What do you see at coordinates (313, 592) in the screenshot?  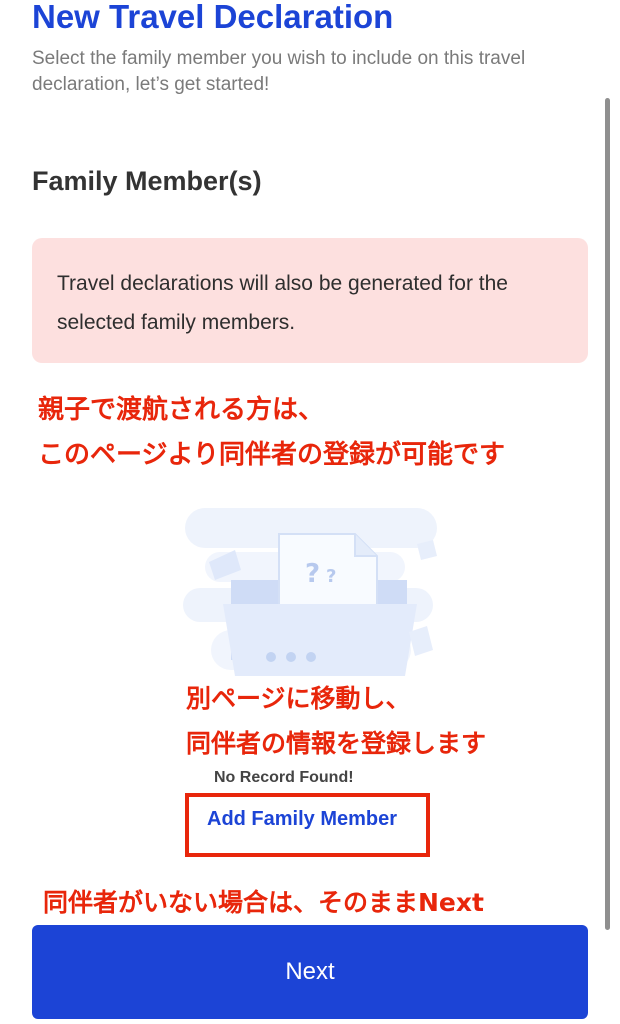 I see `empty-folder-icon: ? ?` at bounding box center [313, 592].